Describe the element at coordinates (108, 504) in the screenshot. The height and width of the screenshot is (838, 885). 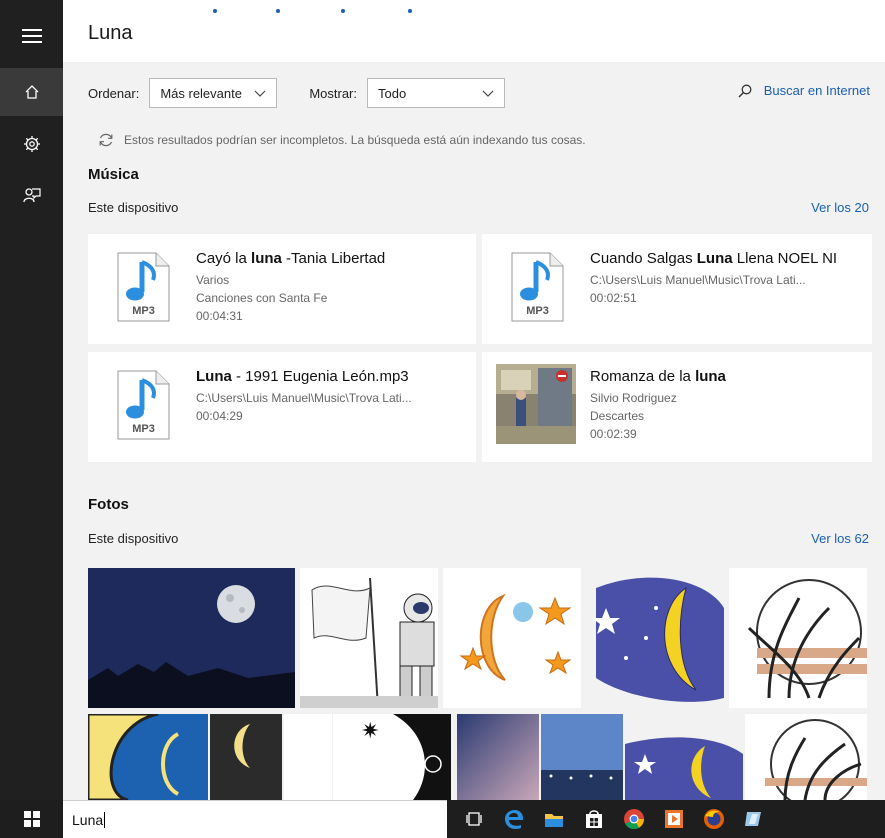
I see `photos-section-title: Fotos` at that location.